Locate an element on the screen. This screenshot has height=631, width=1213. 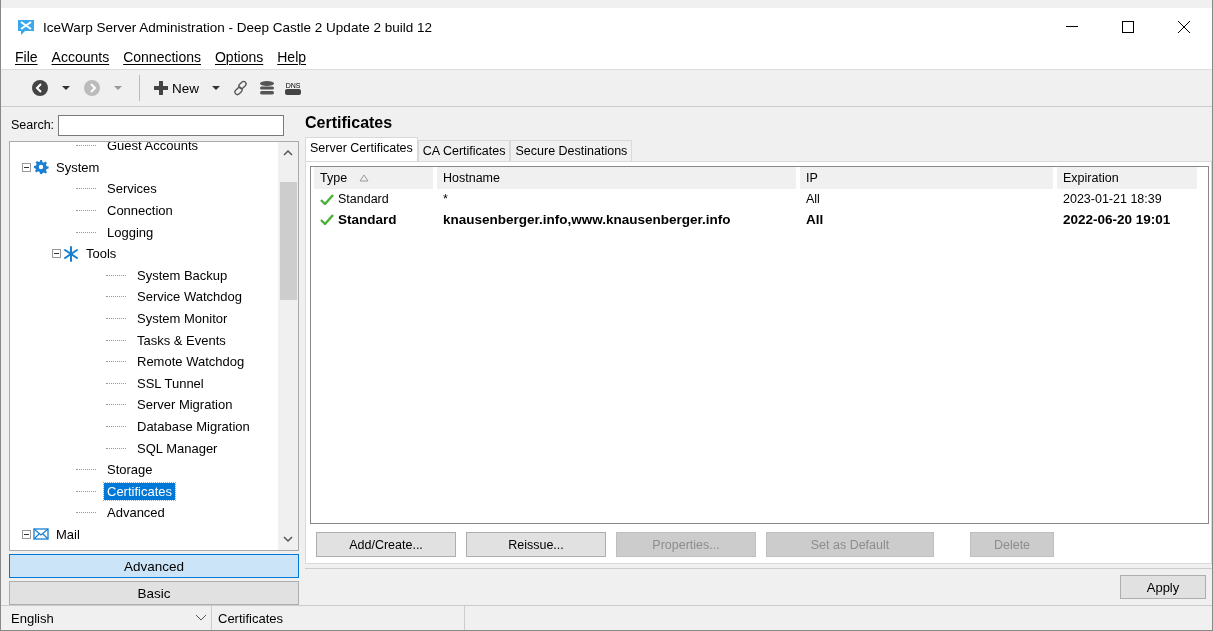
language-dropdown: English is located at coordinates (106, 618).